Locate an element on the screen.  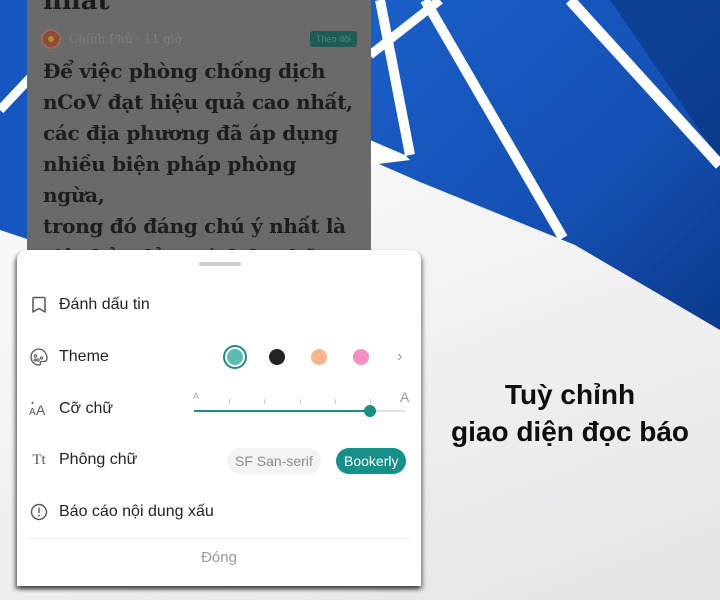
font-family-icon-glyph: Tt is located at coordinates (39, 459).